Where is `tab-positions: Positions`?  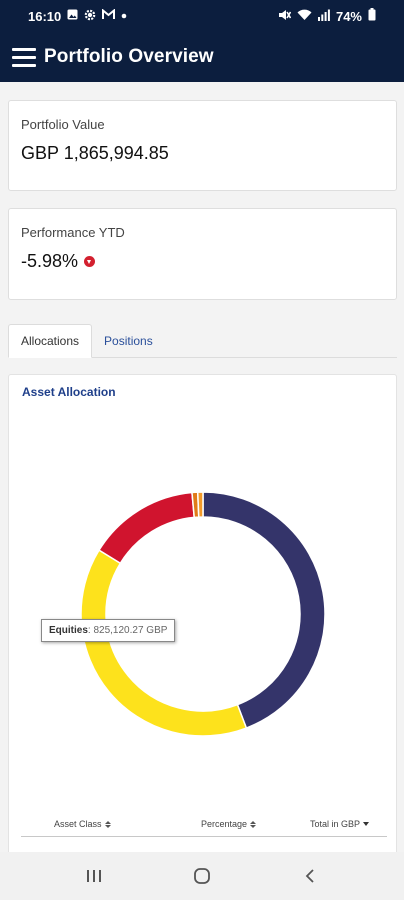 tab-positions: Positions is located at coordinates (128, 341).